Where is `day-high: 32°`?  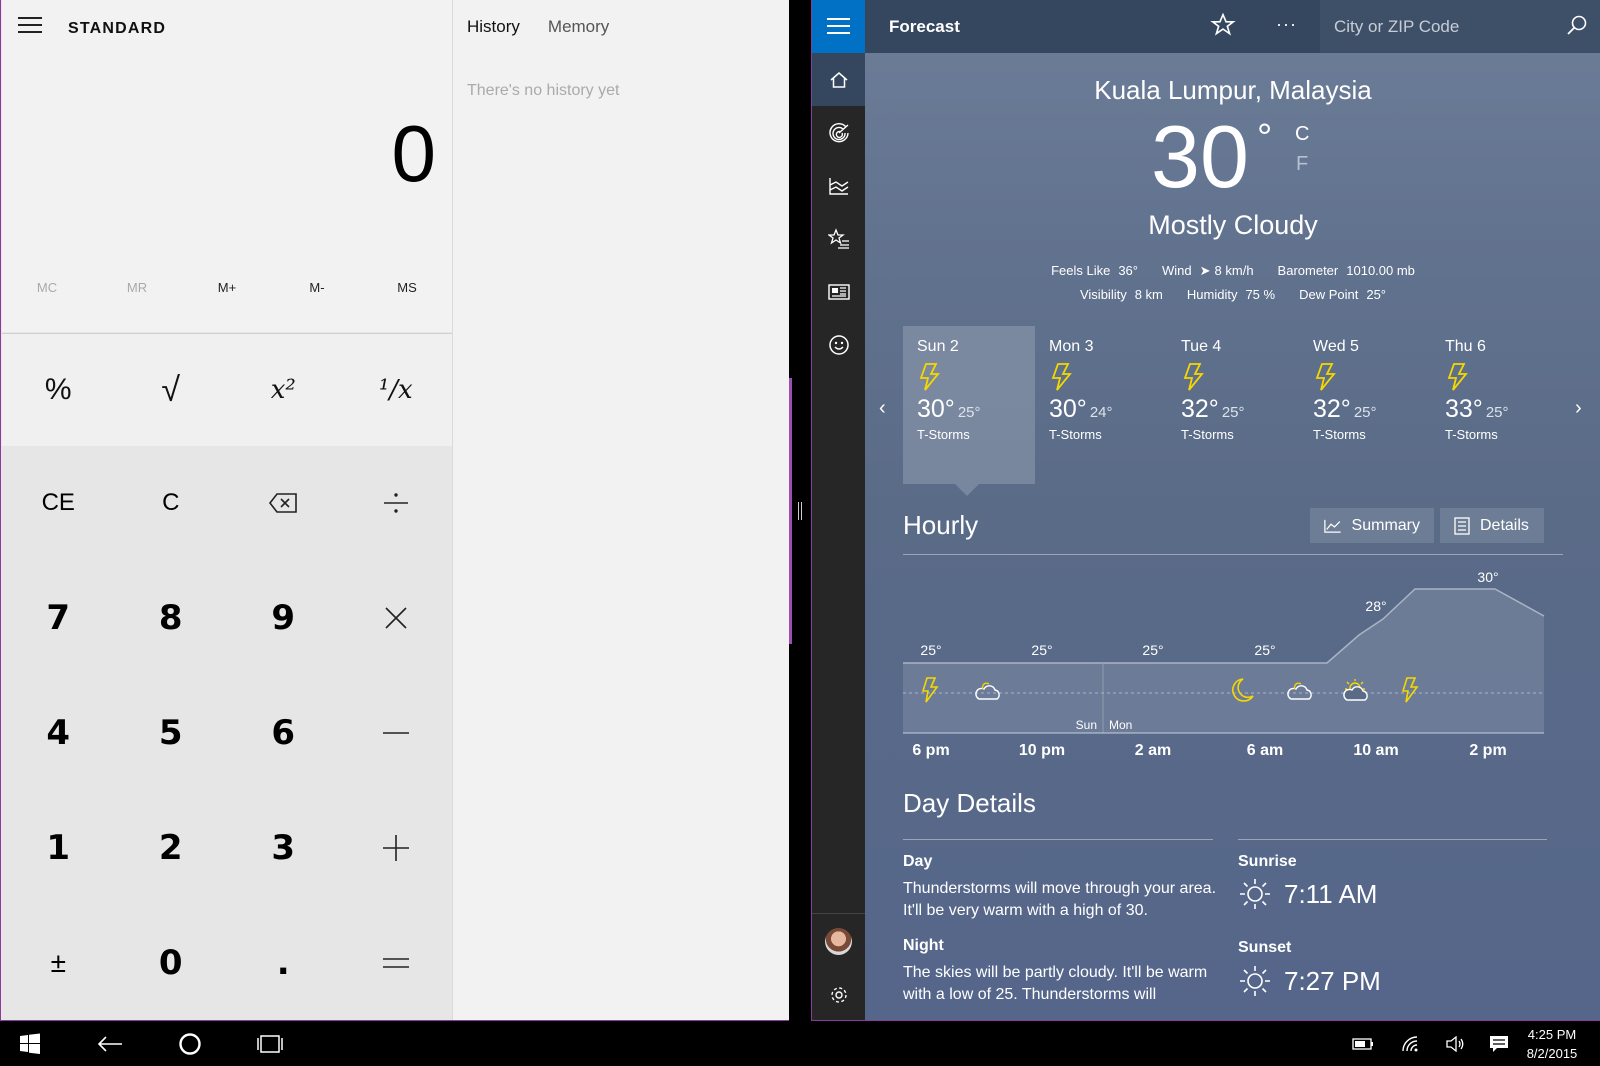 day-high: 32° is located at coordinates (1200, 409).